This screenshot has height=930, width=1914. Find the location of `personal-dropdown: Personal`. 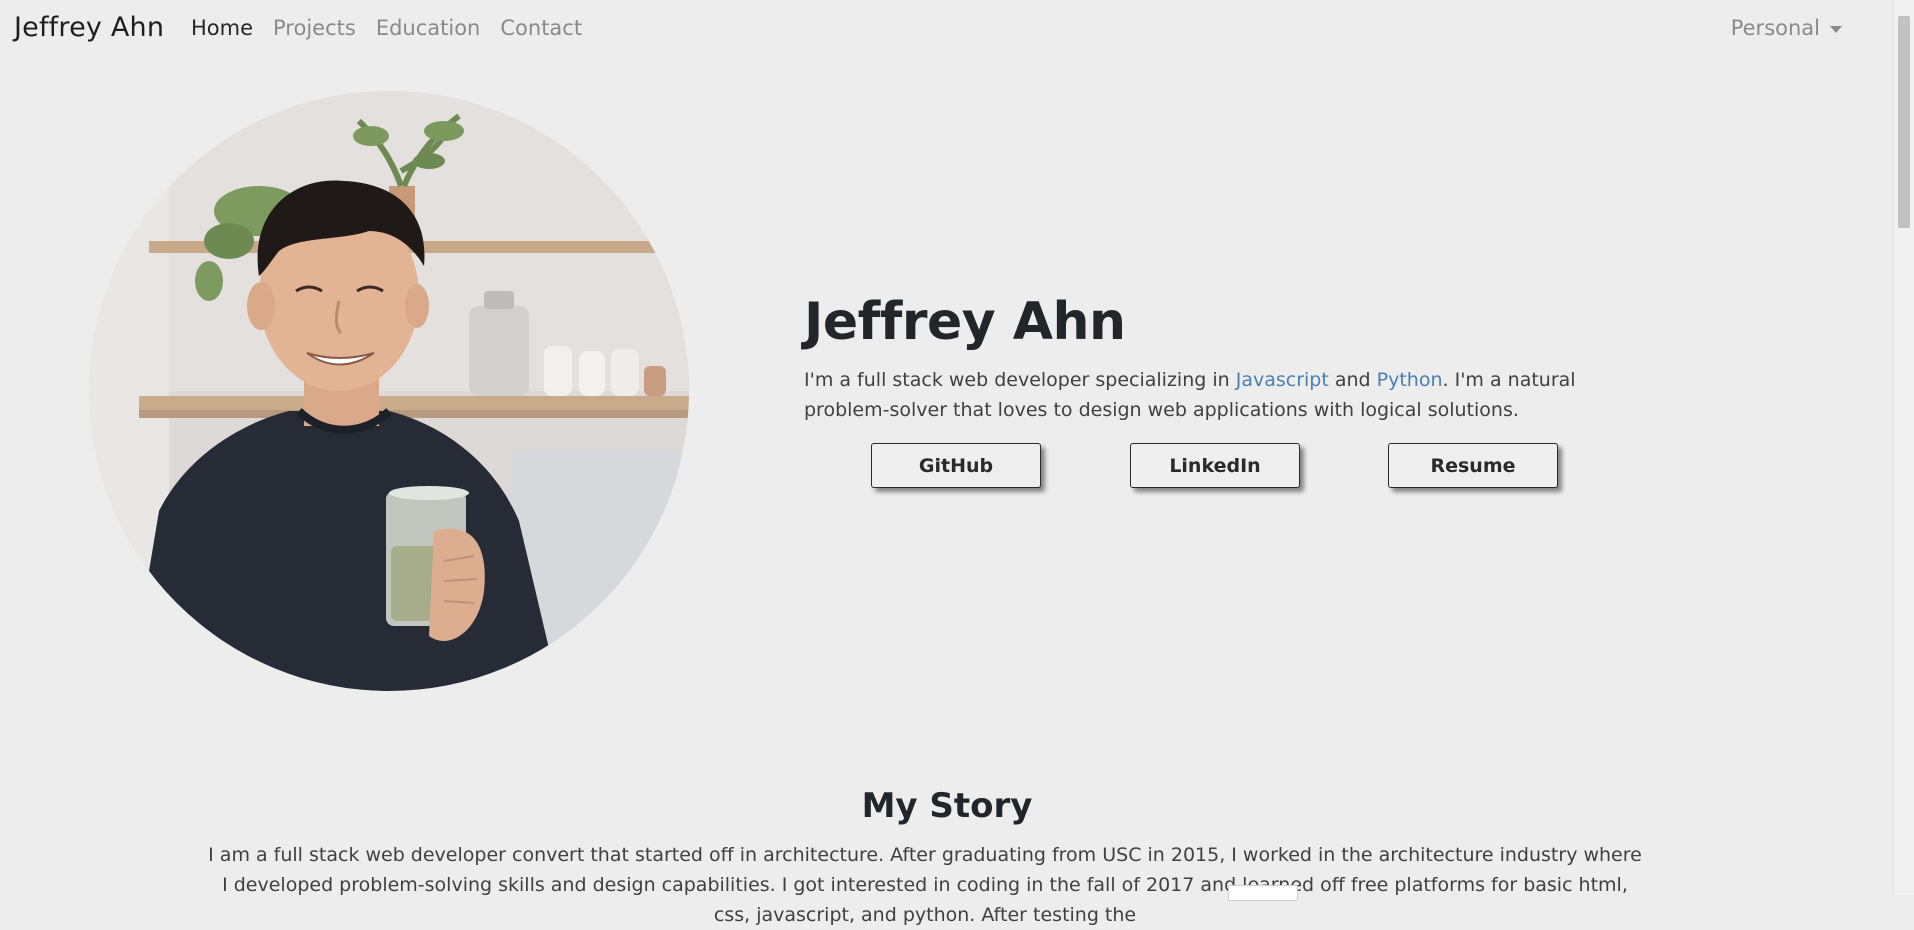

personal-dropdown: Personal is located at coordinates (1786, 28).